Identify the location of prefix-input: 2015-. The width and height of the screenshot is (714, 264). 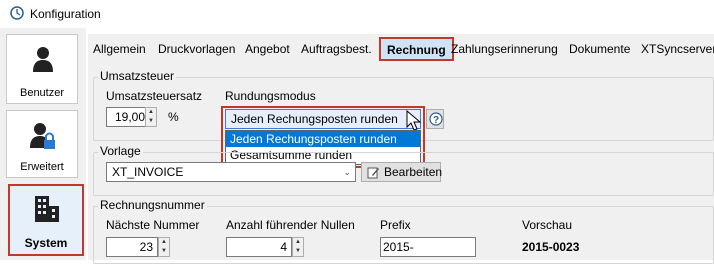
(428, 247).